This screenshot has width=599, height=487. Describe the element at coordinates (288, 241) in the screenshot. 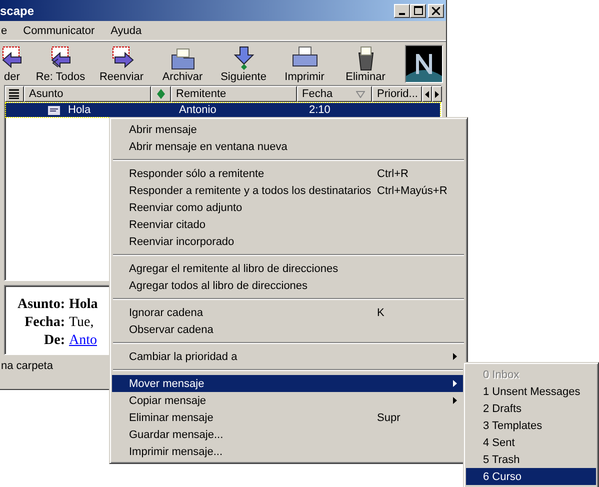

I see `menu-item: Reenviar incorporado` at that location.